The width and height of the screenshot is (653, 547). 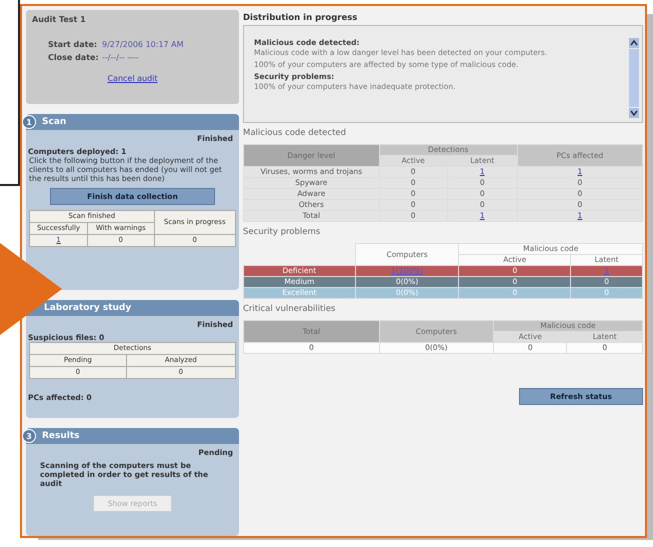 I want to click on date-label: Close date:, so click(x=74, y=58).